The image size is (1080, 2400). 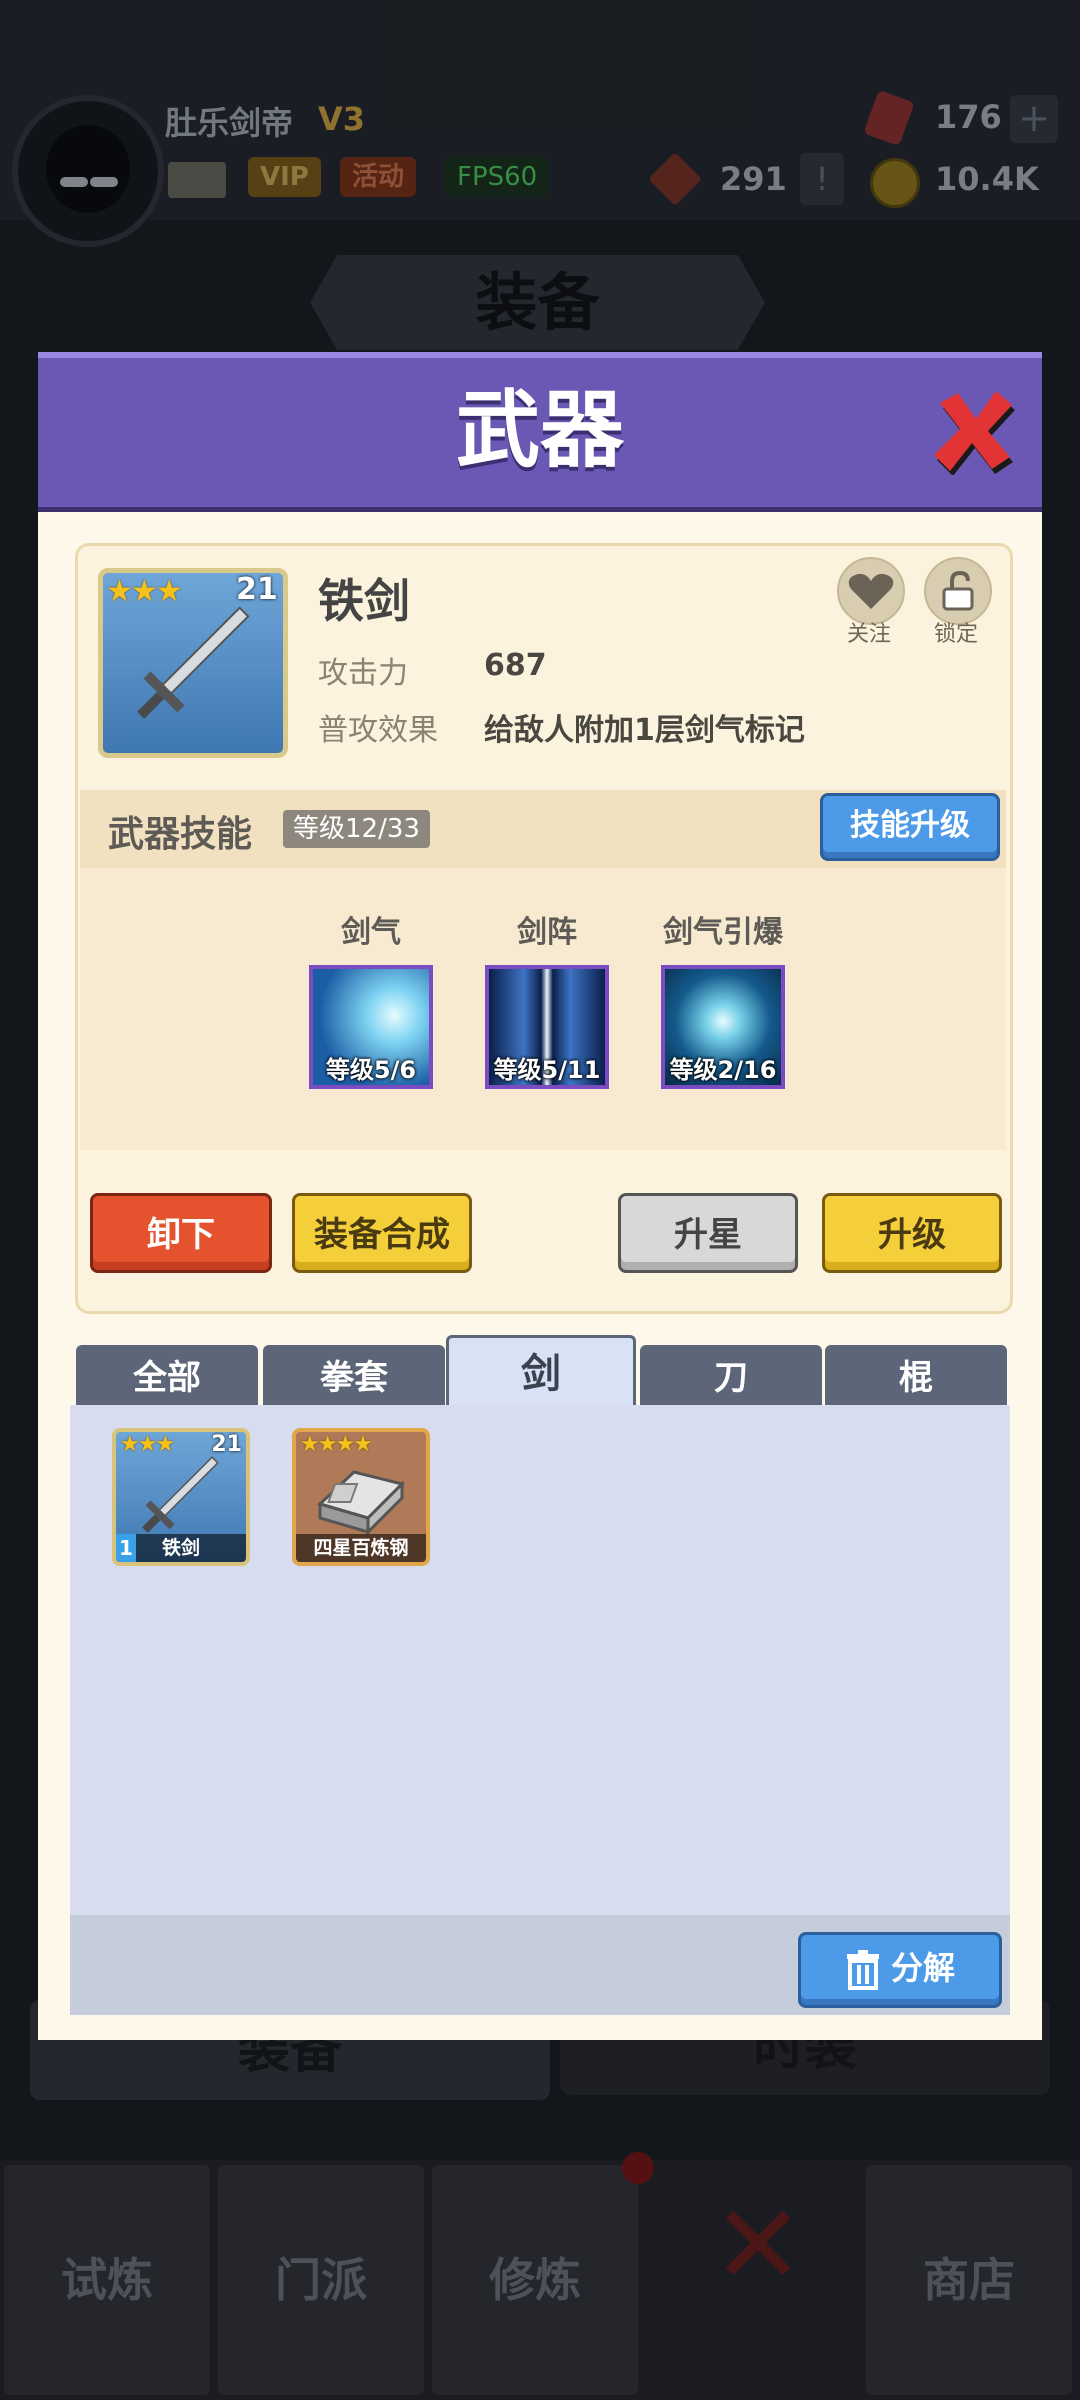 What do you see at coordinates (371, 932) in the screenshot?
I see `skill-name: 剑气` at bounding box center [371, 932].